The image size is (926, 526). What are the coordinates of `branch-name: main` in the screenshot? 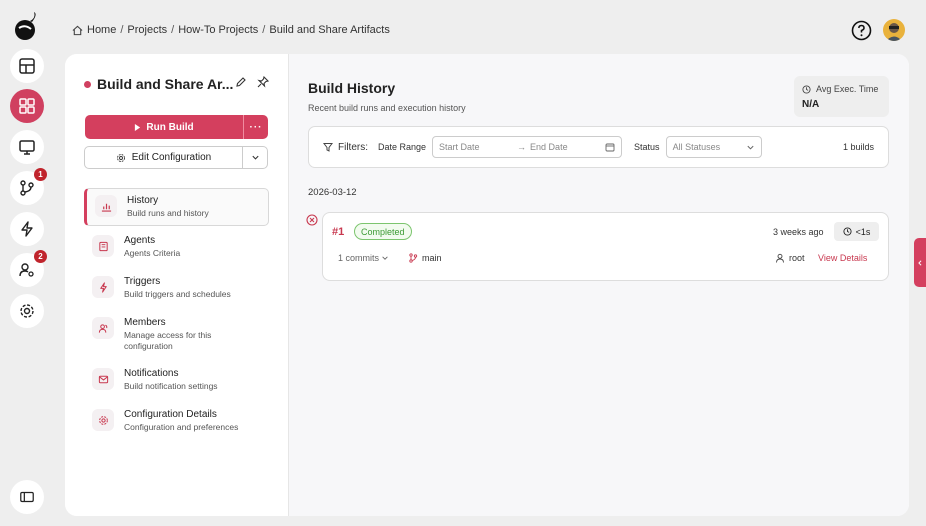 It's located at (432, 258).